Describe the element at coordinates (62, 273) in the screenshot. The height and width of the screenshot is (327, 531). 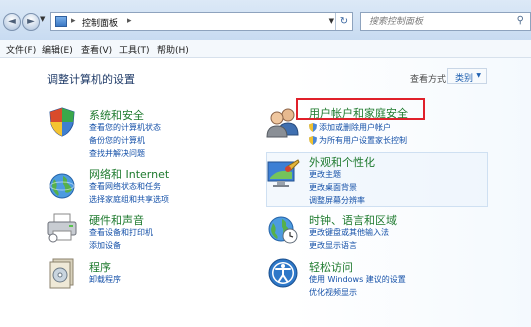
I see `programs-icon` at that location.